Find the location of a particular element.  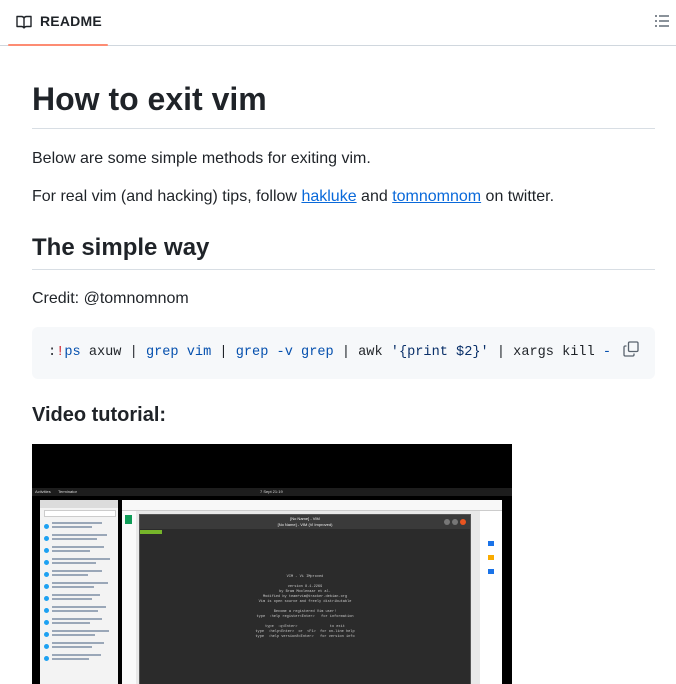

code-token: - is located at coordinates (607, 352).